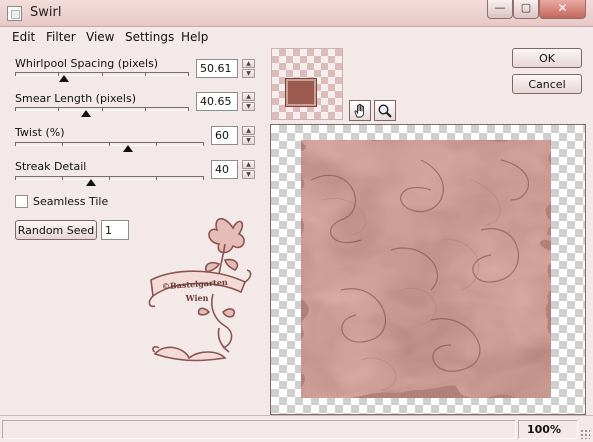 This screenshot has width=593, height=442. Describe the element at coordinates (301, 92) in the screenshot. I see `navigator-viewport-marker` at that location.